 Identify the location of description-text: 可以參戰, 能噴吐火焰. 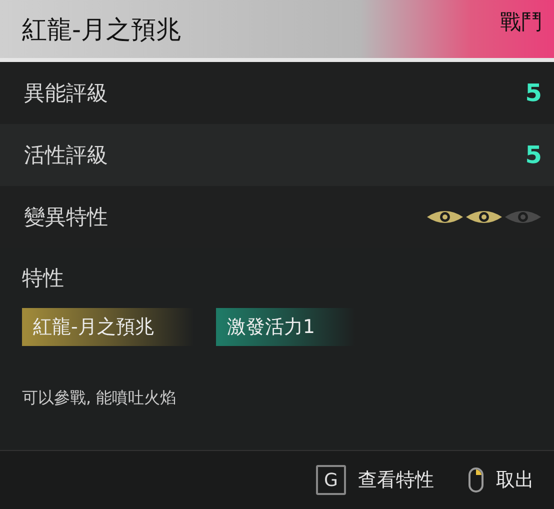
(99, 398).